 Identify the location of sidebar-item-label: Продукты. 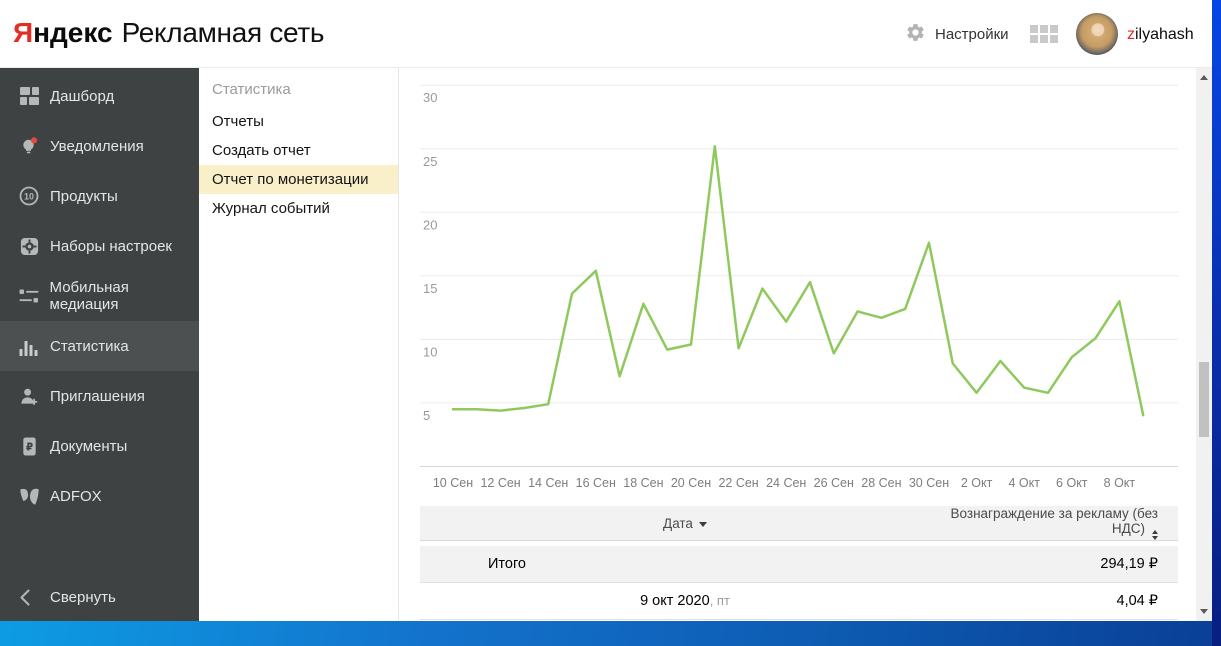
(84, 196).